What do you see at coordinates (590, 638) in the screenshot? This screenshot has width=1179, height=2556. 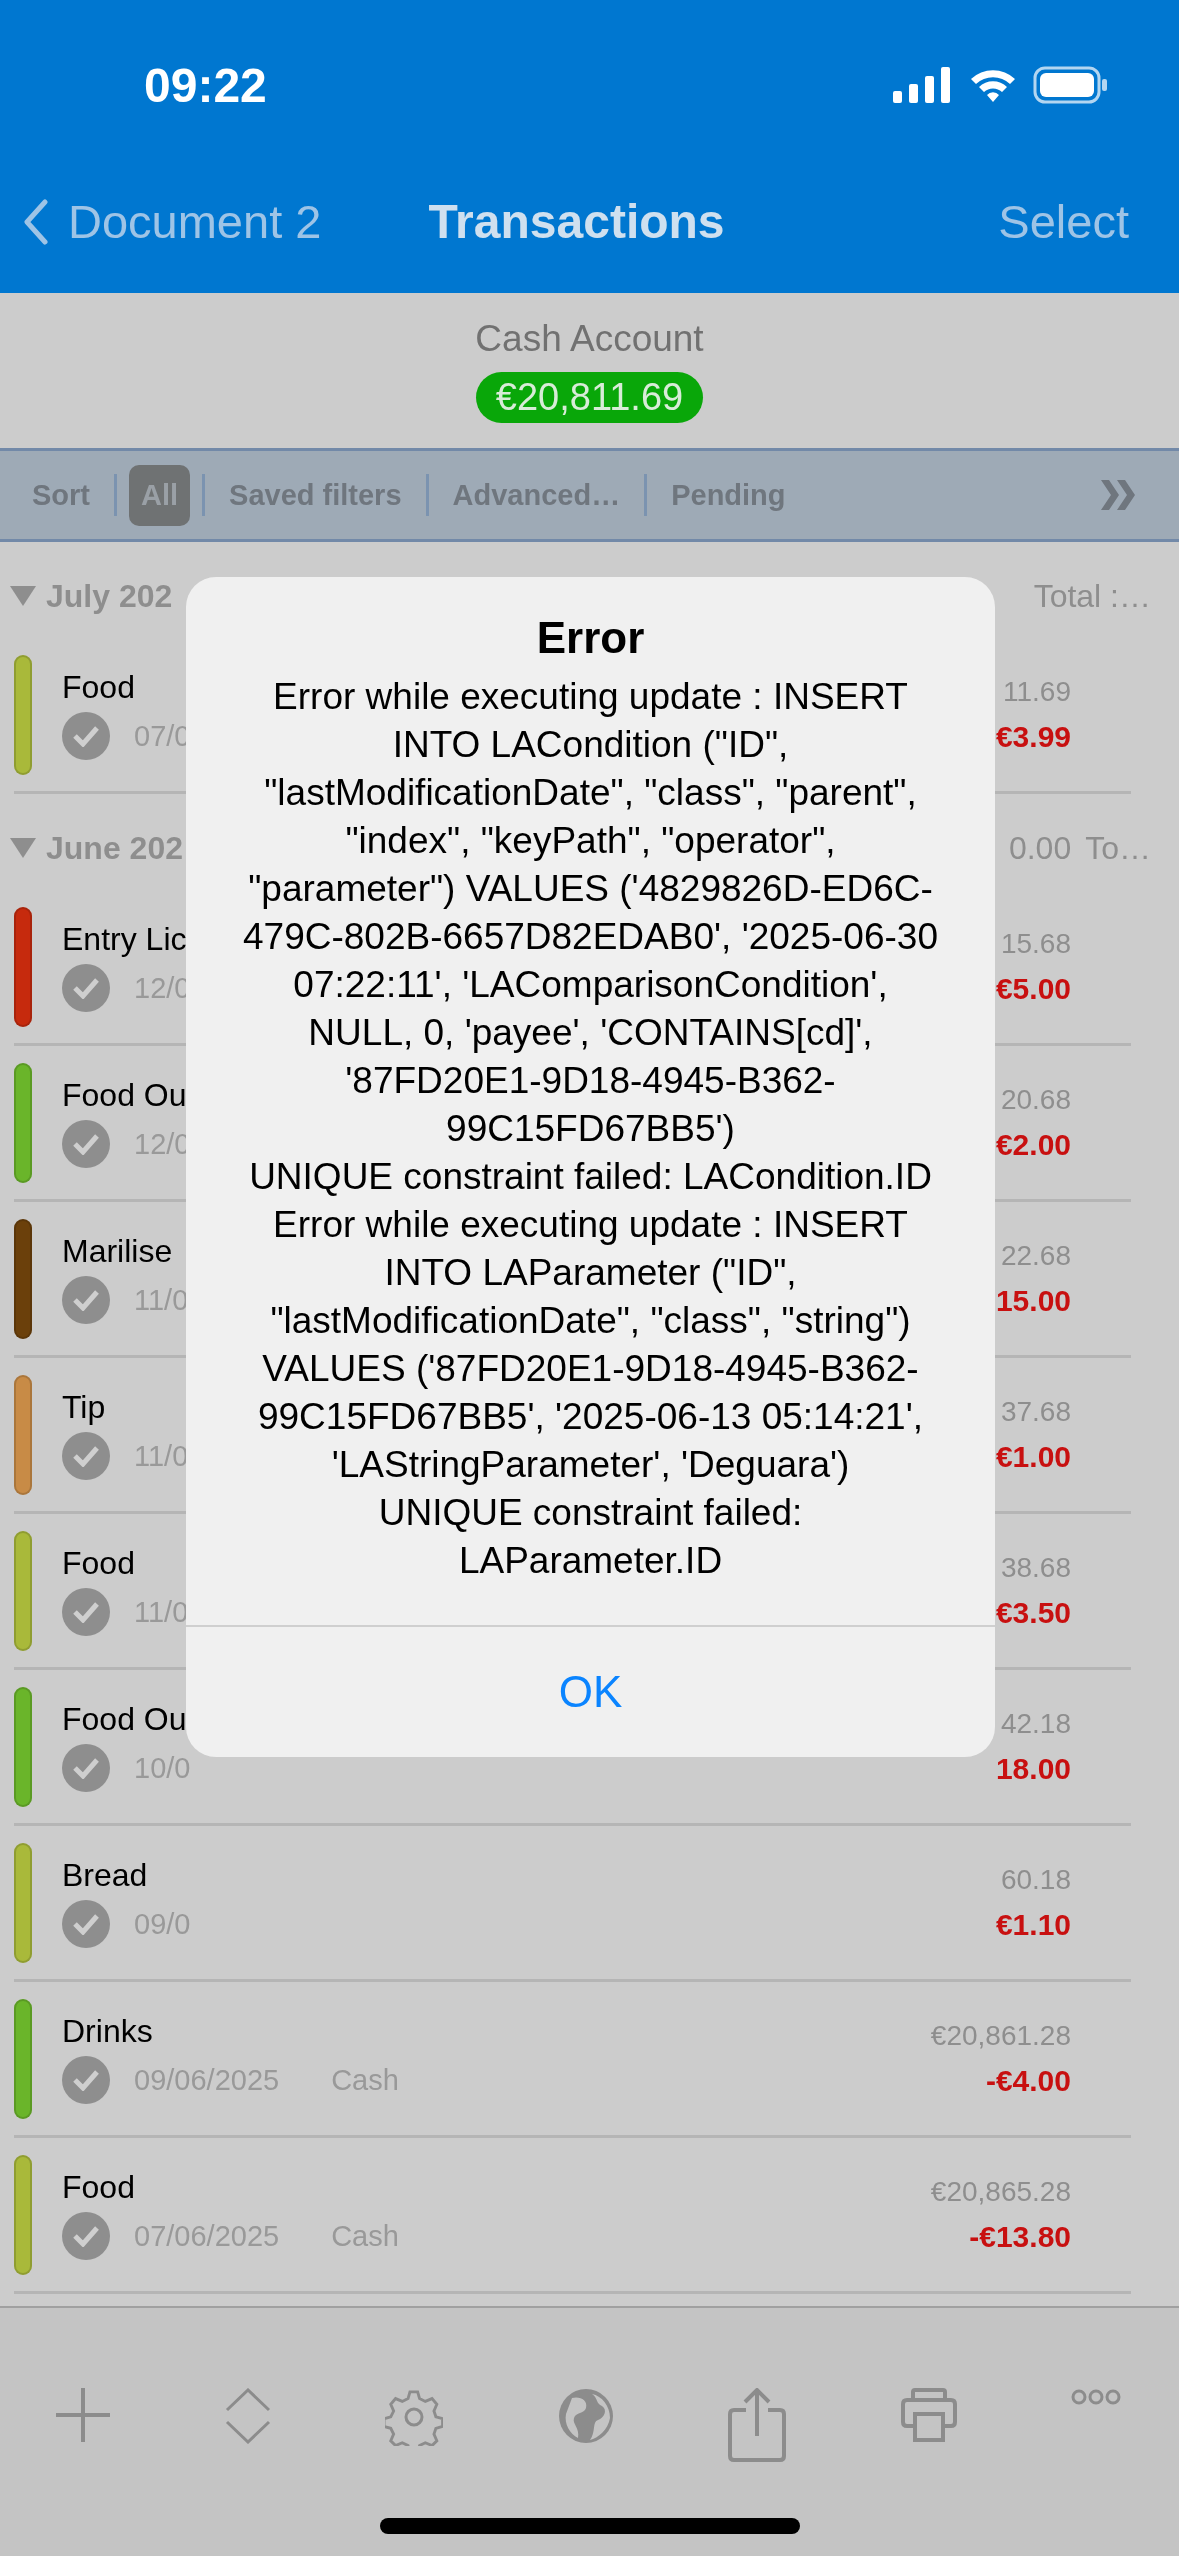 I see `alert-title: Error` at bounding box center [590, 638].